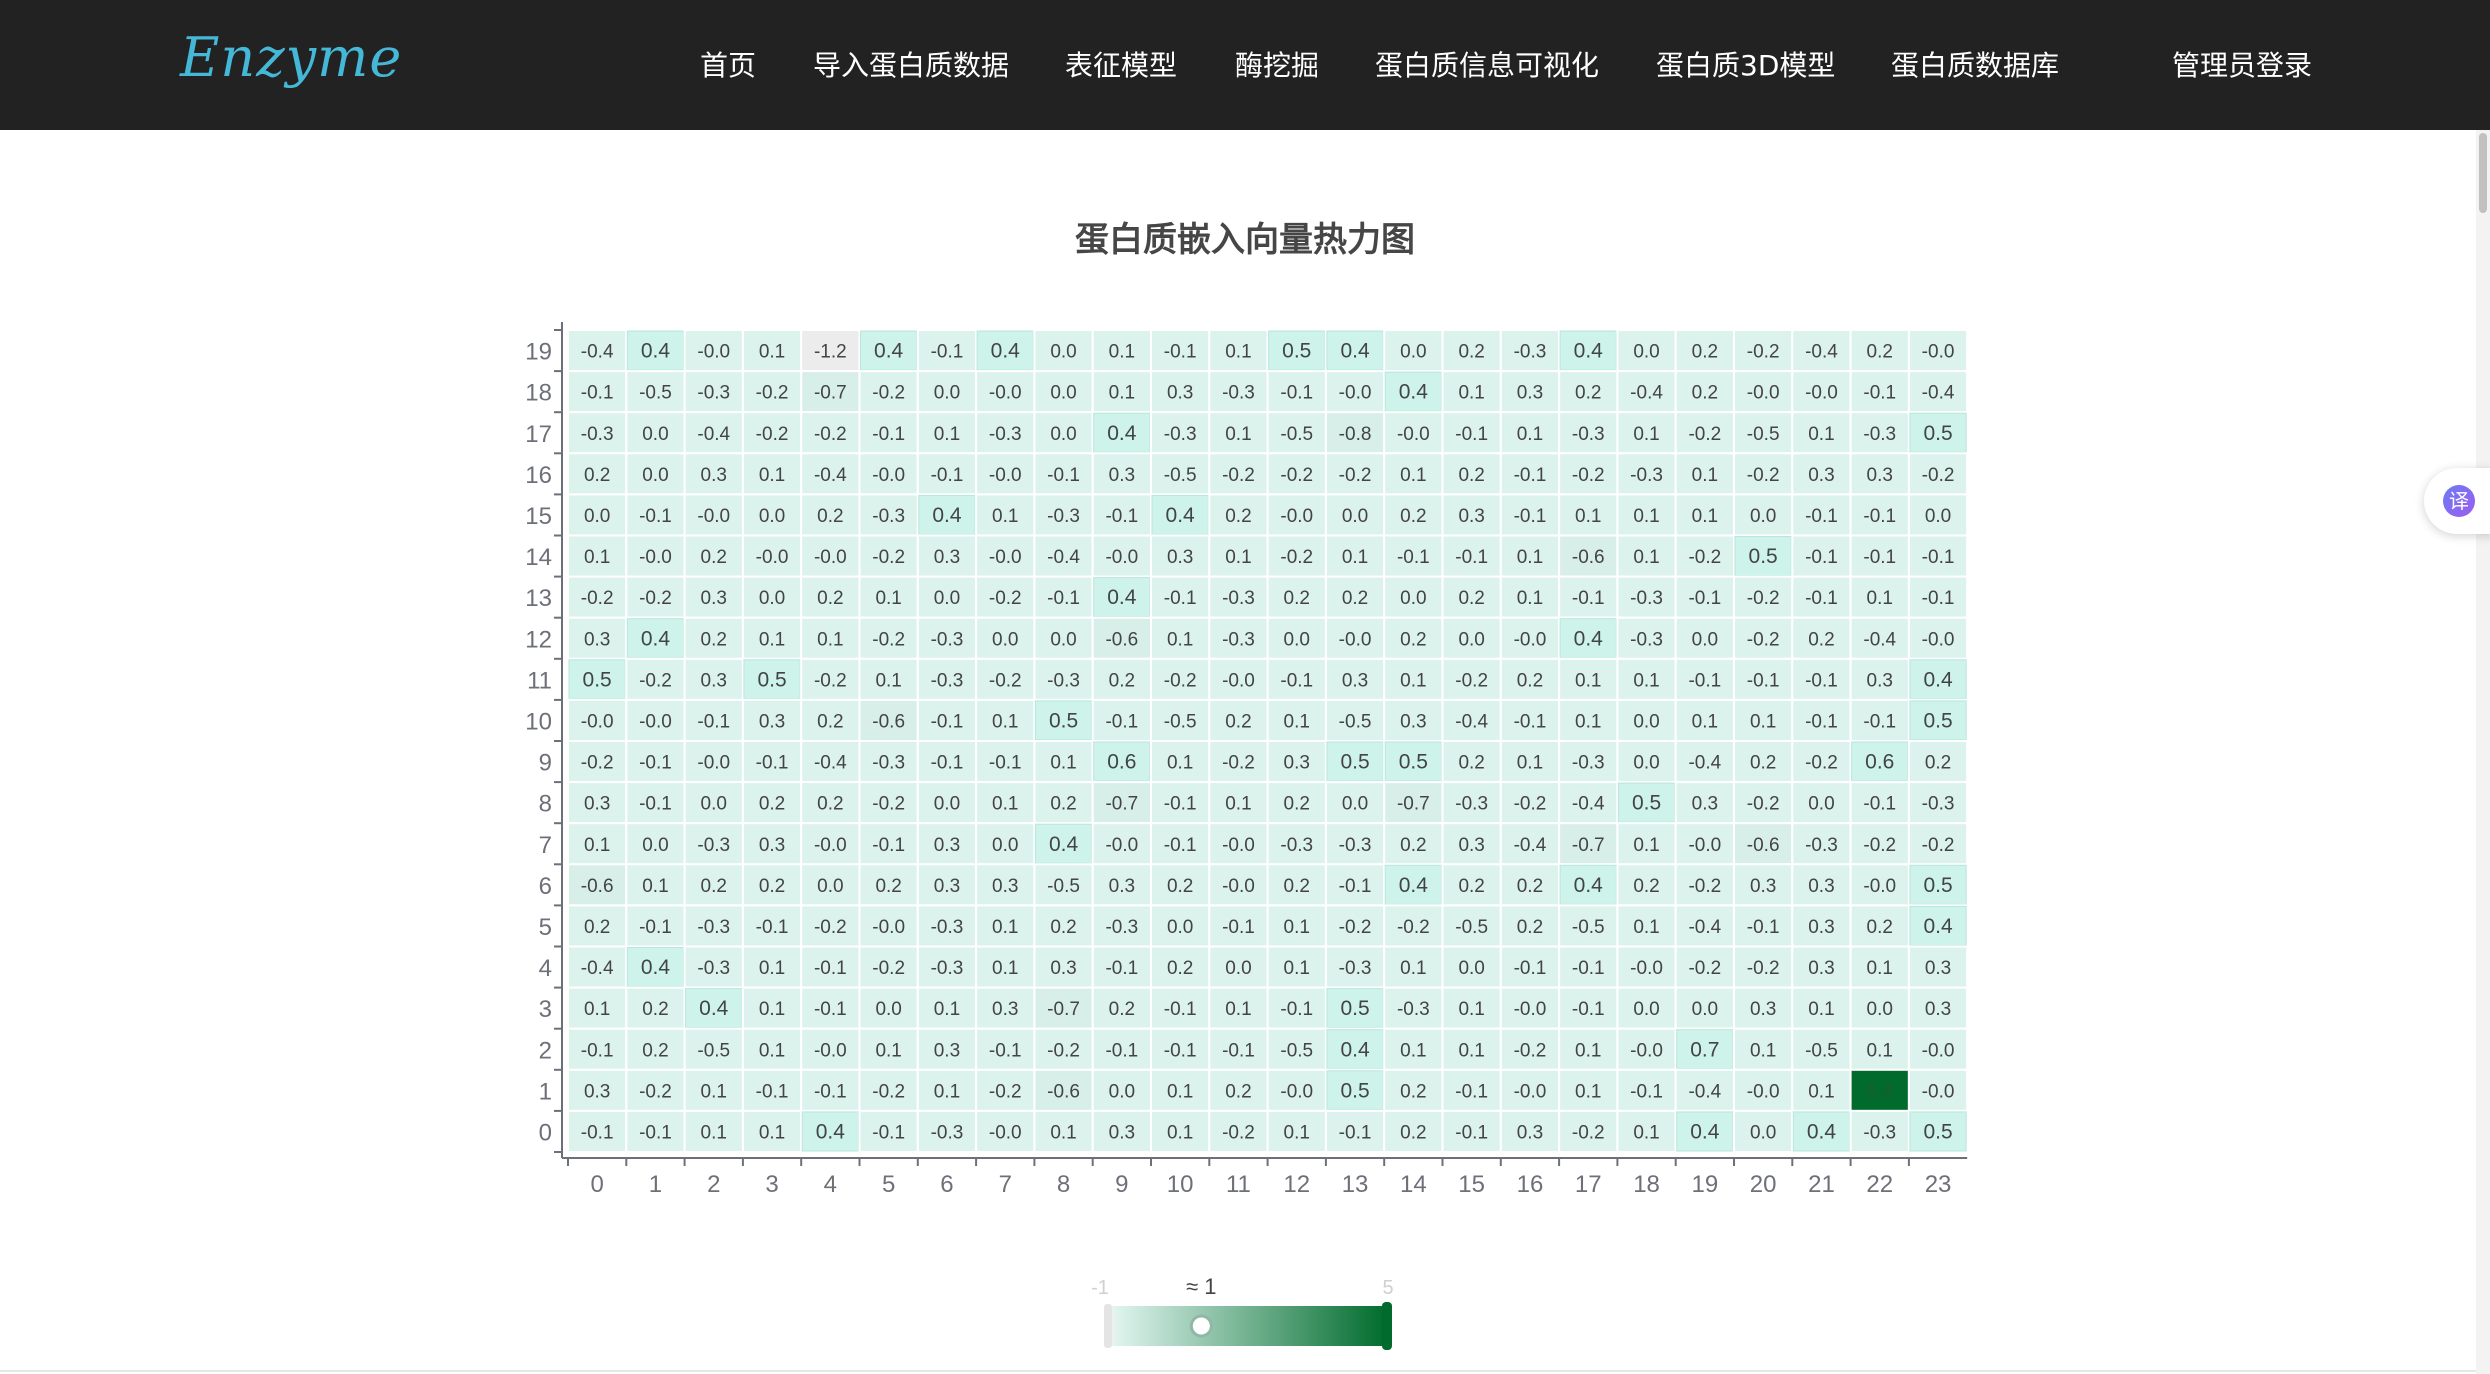 This screenshot has width=2490, height=1374. Describe the element at coordinates (1354, 1090) in the screenshot. I see `heatmap-cell-label: 0.5` at that location.